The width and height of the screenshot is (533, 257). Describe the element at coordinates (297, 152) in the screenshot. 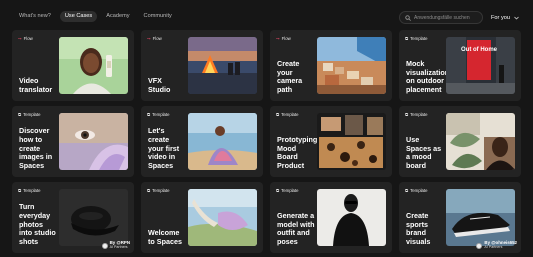

I see `card-title: Prototyping Mood Board Product` at that location.